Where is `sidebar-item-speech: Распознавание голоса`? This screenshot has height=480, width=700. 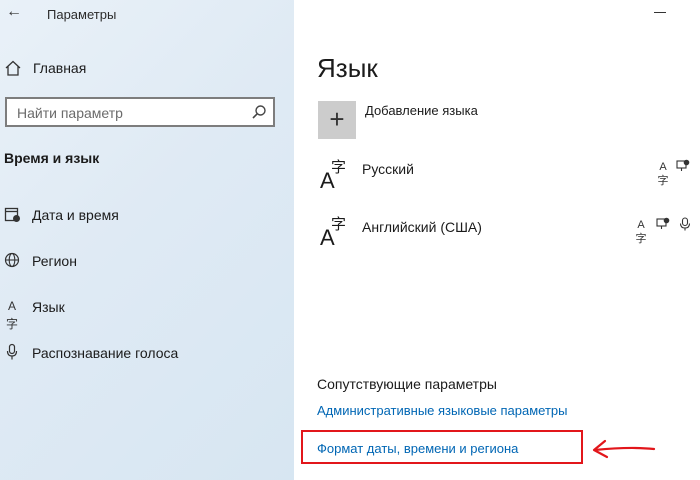 sidebar-item-speech: Распознавание голоса is located at coordinates (139, 353).